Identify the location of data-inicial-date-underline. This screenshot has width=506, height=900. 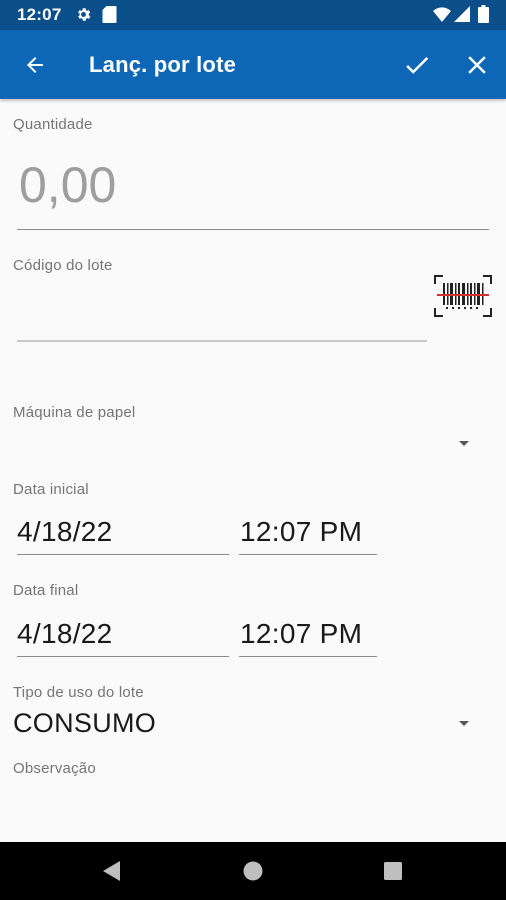
(123, 554).